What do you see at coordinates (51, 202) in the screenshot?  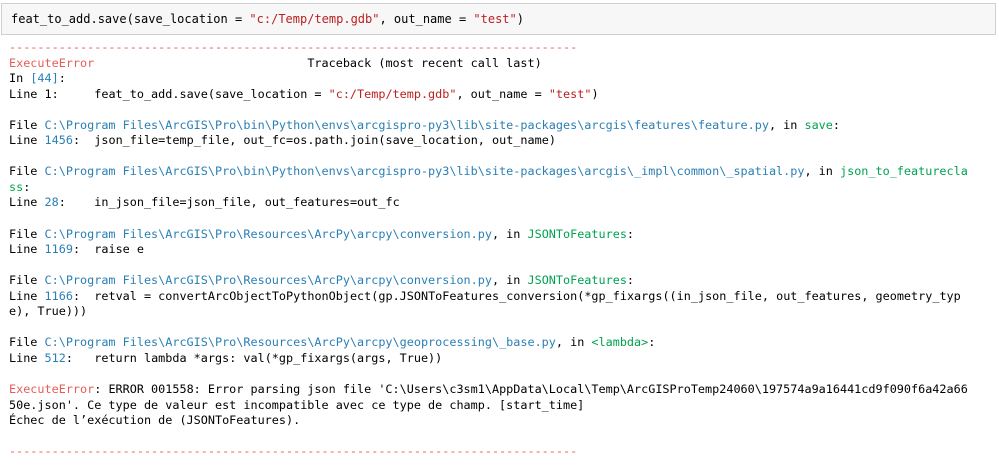 I see `line-number: 28` at bounding box center [51, 202].